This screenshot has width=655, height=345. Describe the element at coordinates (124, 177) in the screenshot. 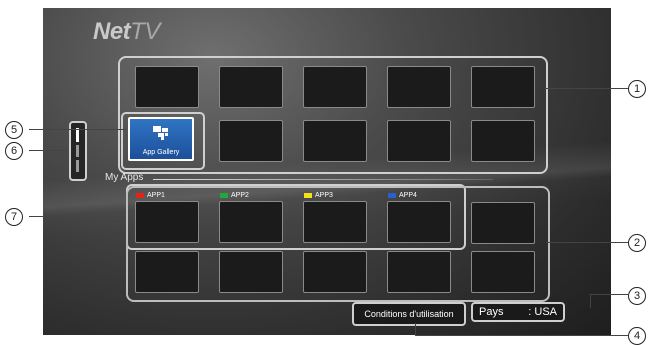

I see `my-apps-title: My Apps` at that location.